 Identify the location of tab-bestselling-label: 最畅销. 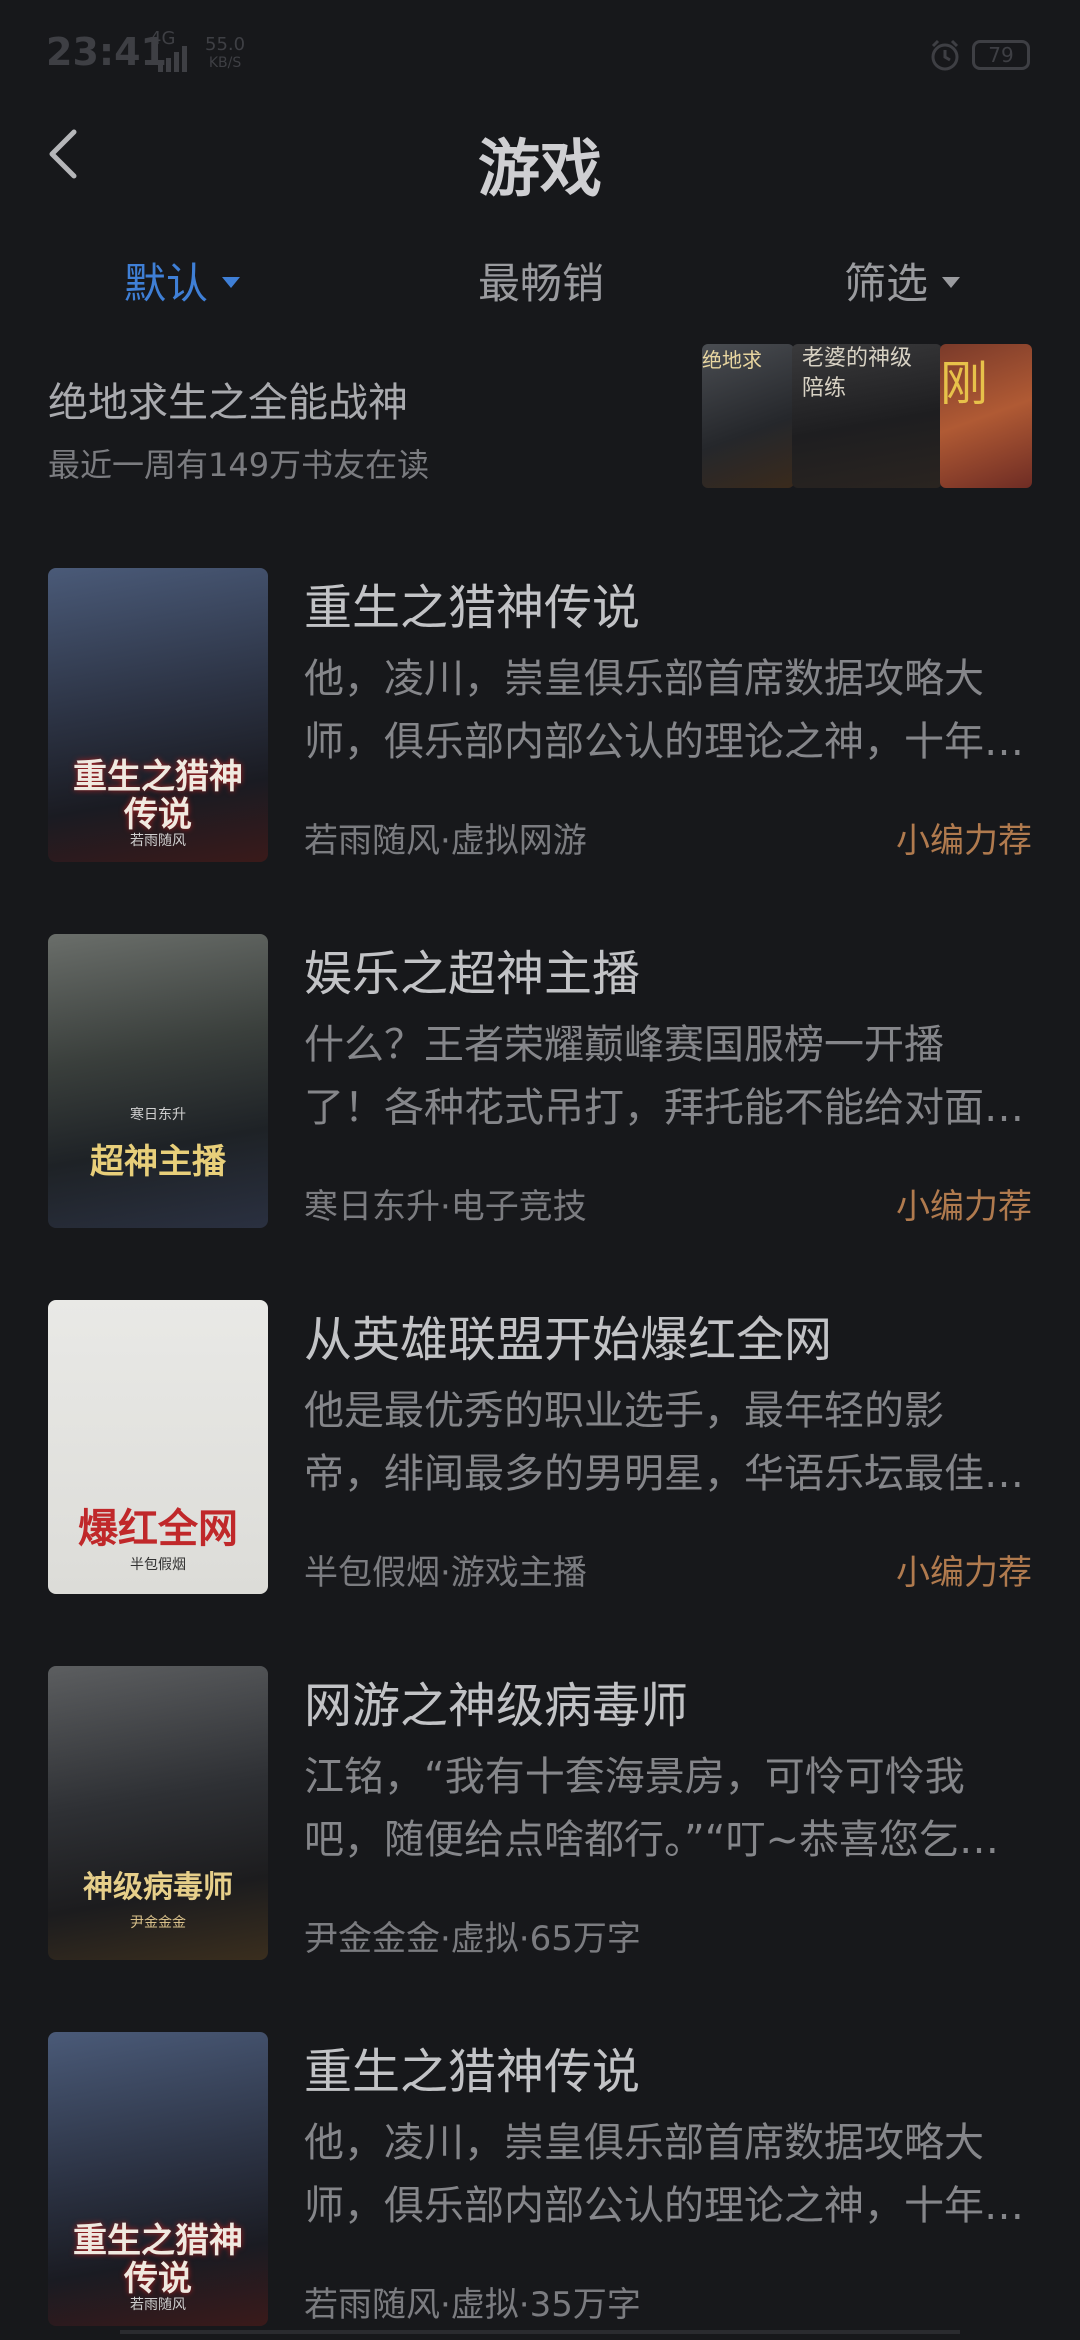
(541, 283).